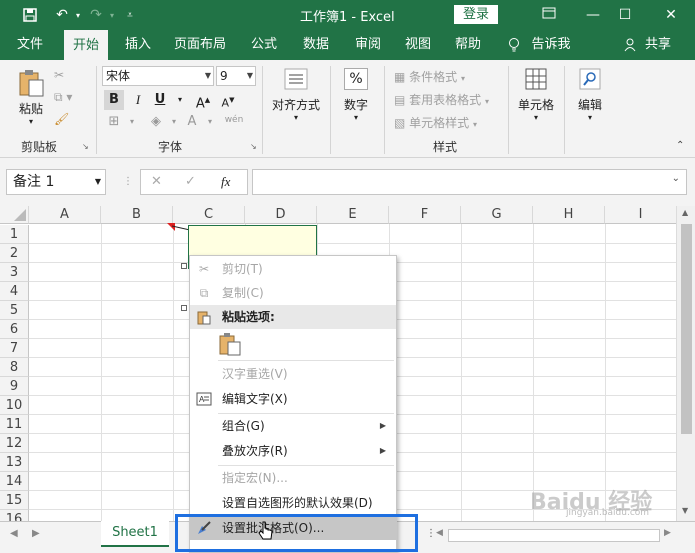 The width and height of the screenshot is (695, 553). I want to click on undo-dropdown-icon: ▾, so click(78, 15).